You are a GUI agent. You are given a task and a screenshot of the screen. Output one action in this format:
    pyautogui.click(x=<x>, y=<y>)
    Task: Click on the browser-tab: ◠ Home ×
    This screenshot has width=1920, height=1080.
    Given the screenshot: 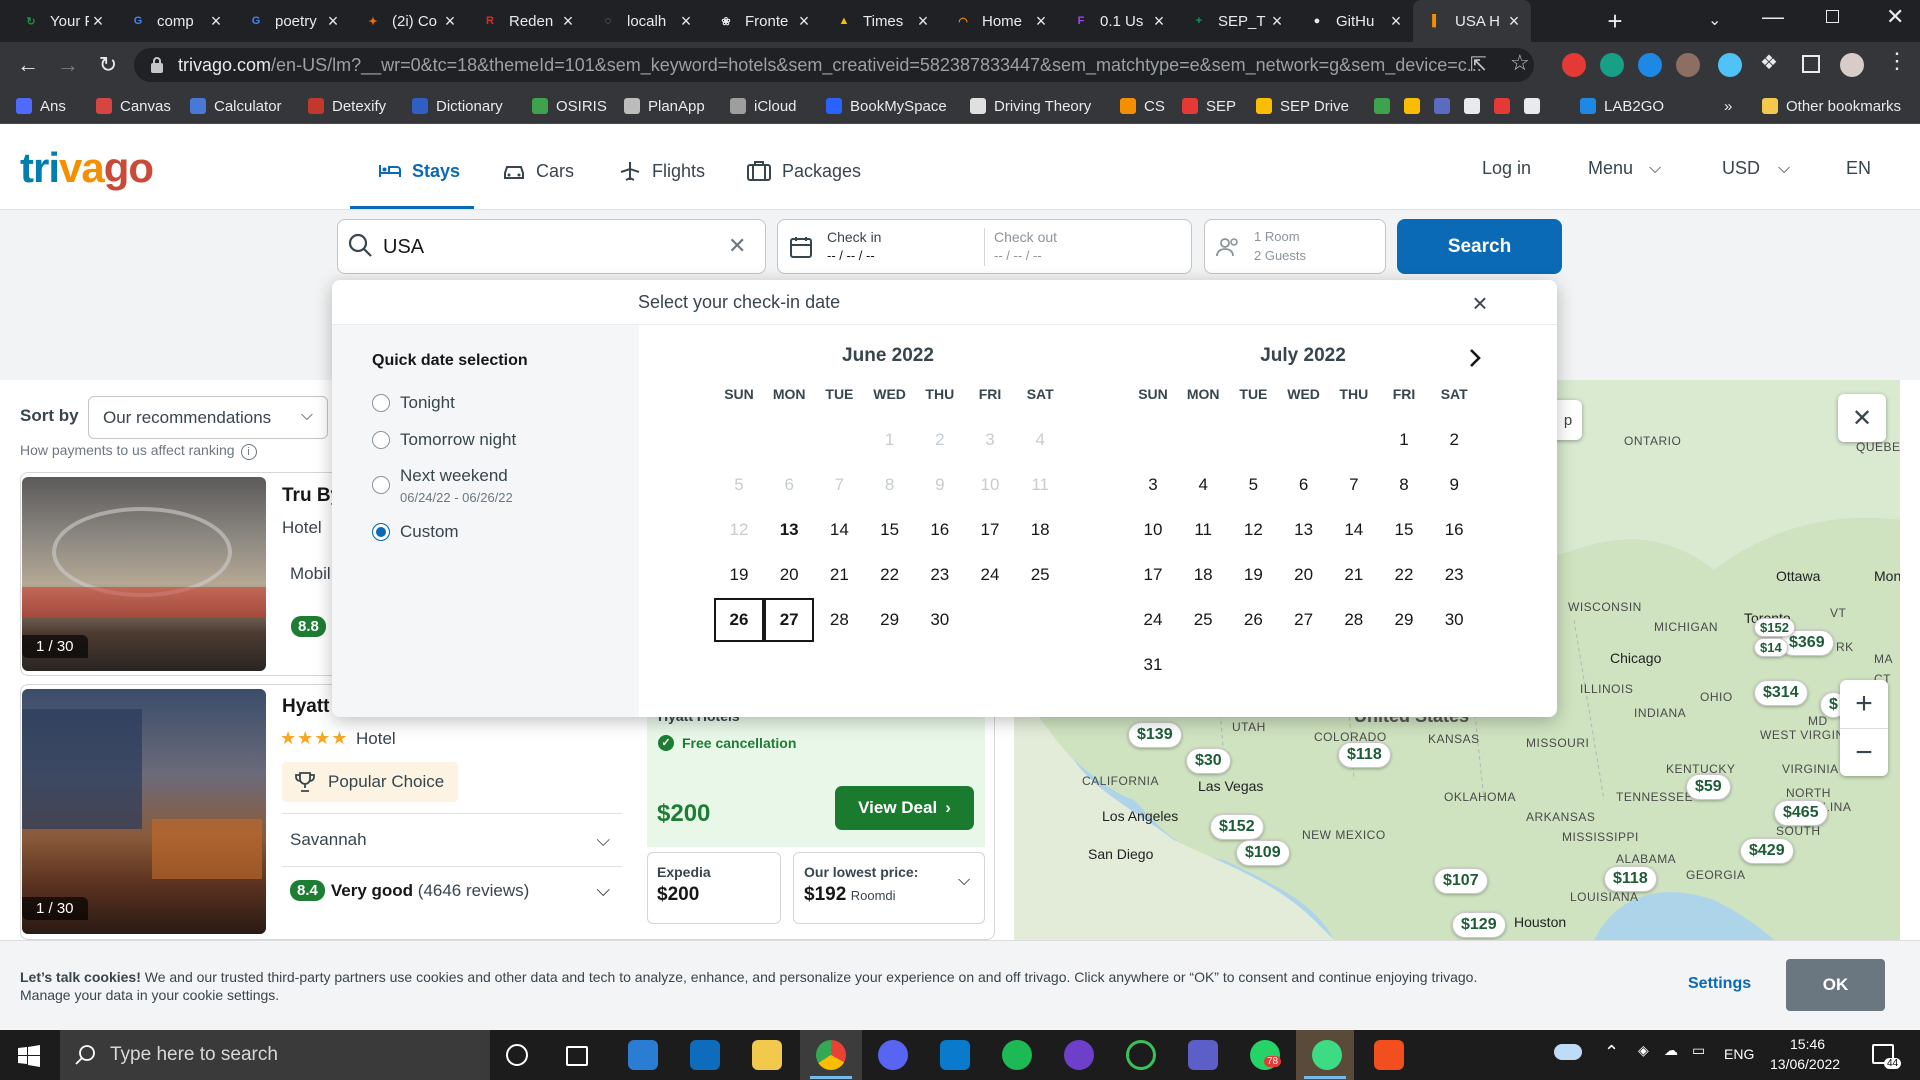 What is the action you would take?
    pyautogui.click(x=999, y=21)
    